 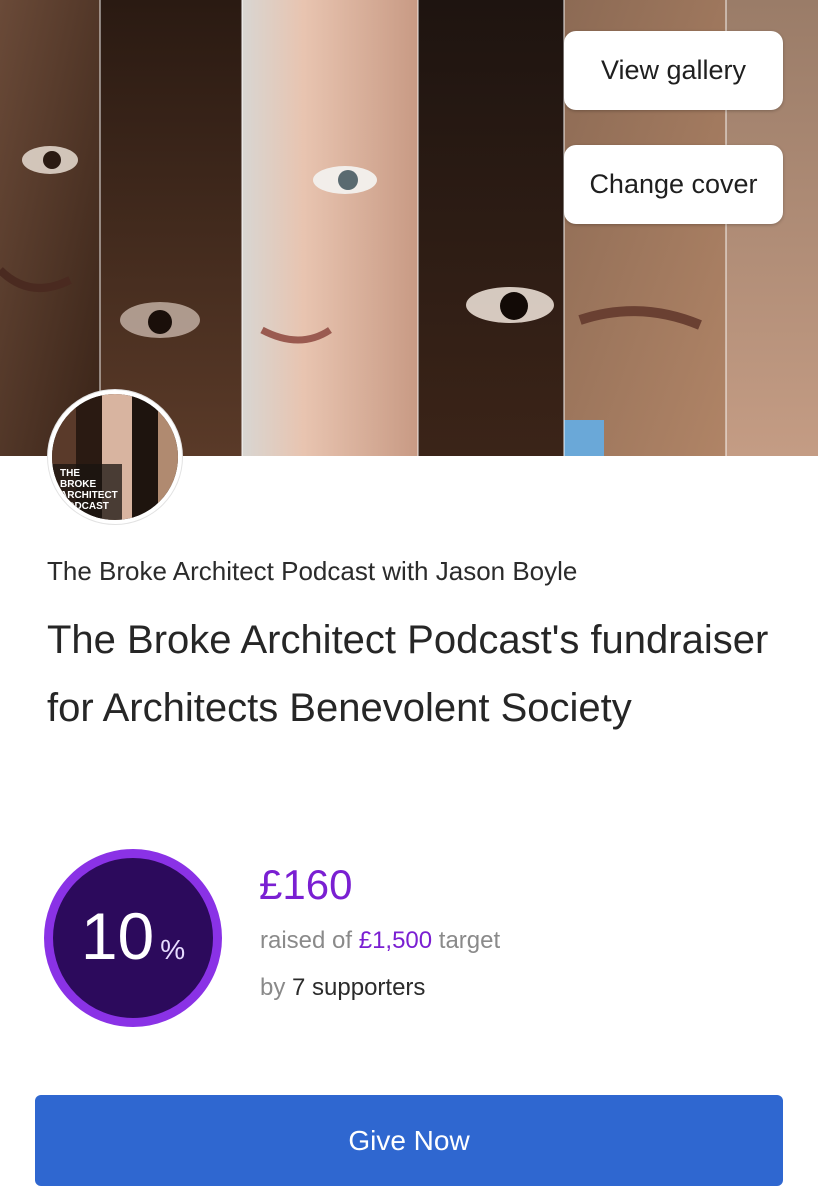 I want to click on by-prefix: by, so click(x=276, y=987).